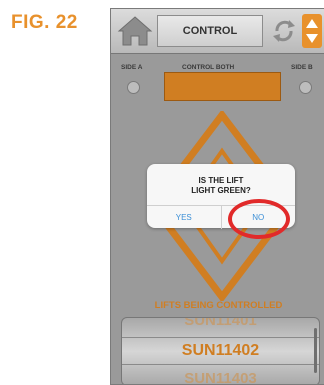 The height and width of the screenshot is (385, 324). I want to click on dialog-message: IS THE LIFT LIGHT GREEN?, so click(221, 186).